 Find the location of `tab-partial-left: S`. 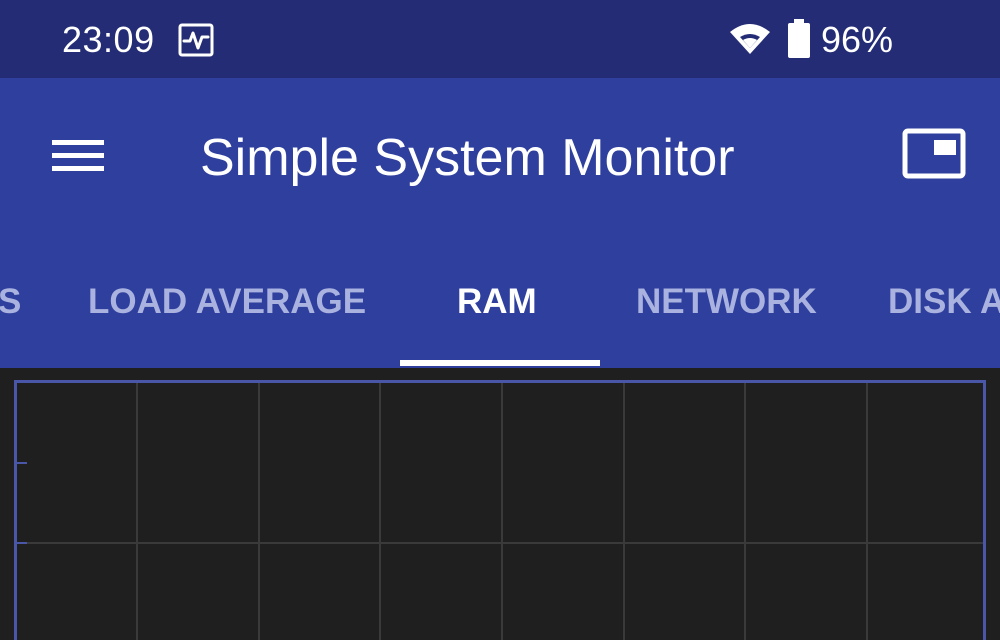

tab-partial-left: S is located at coordinates (10, 302).